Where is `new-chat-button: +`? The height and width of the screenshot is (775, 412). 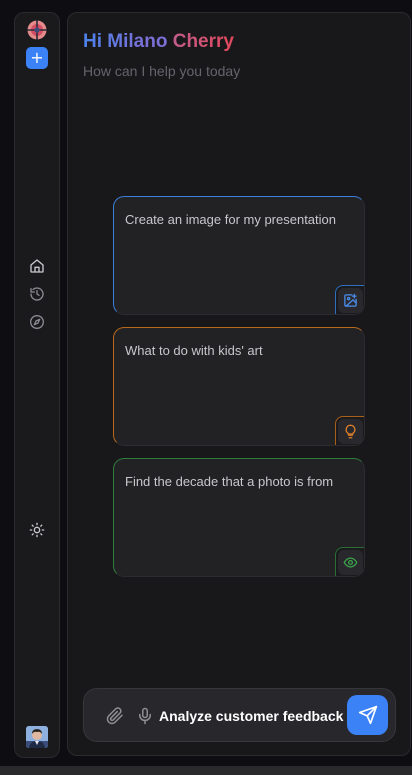 new-chat-button: + is located at coordinates (37, 58).